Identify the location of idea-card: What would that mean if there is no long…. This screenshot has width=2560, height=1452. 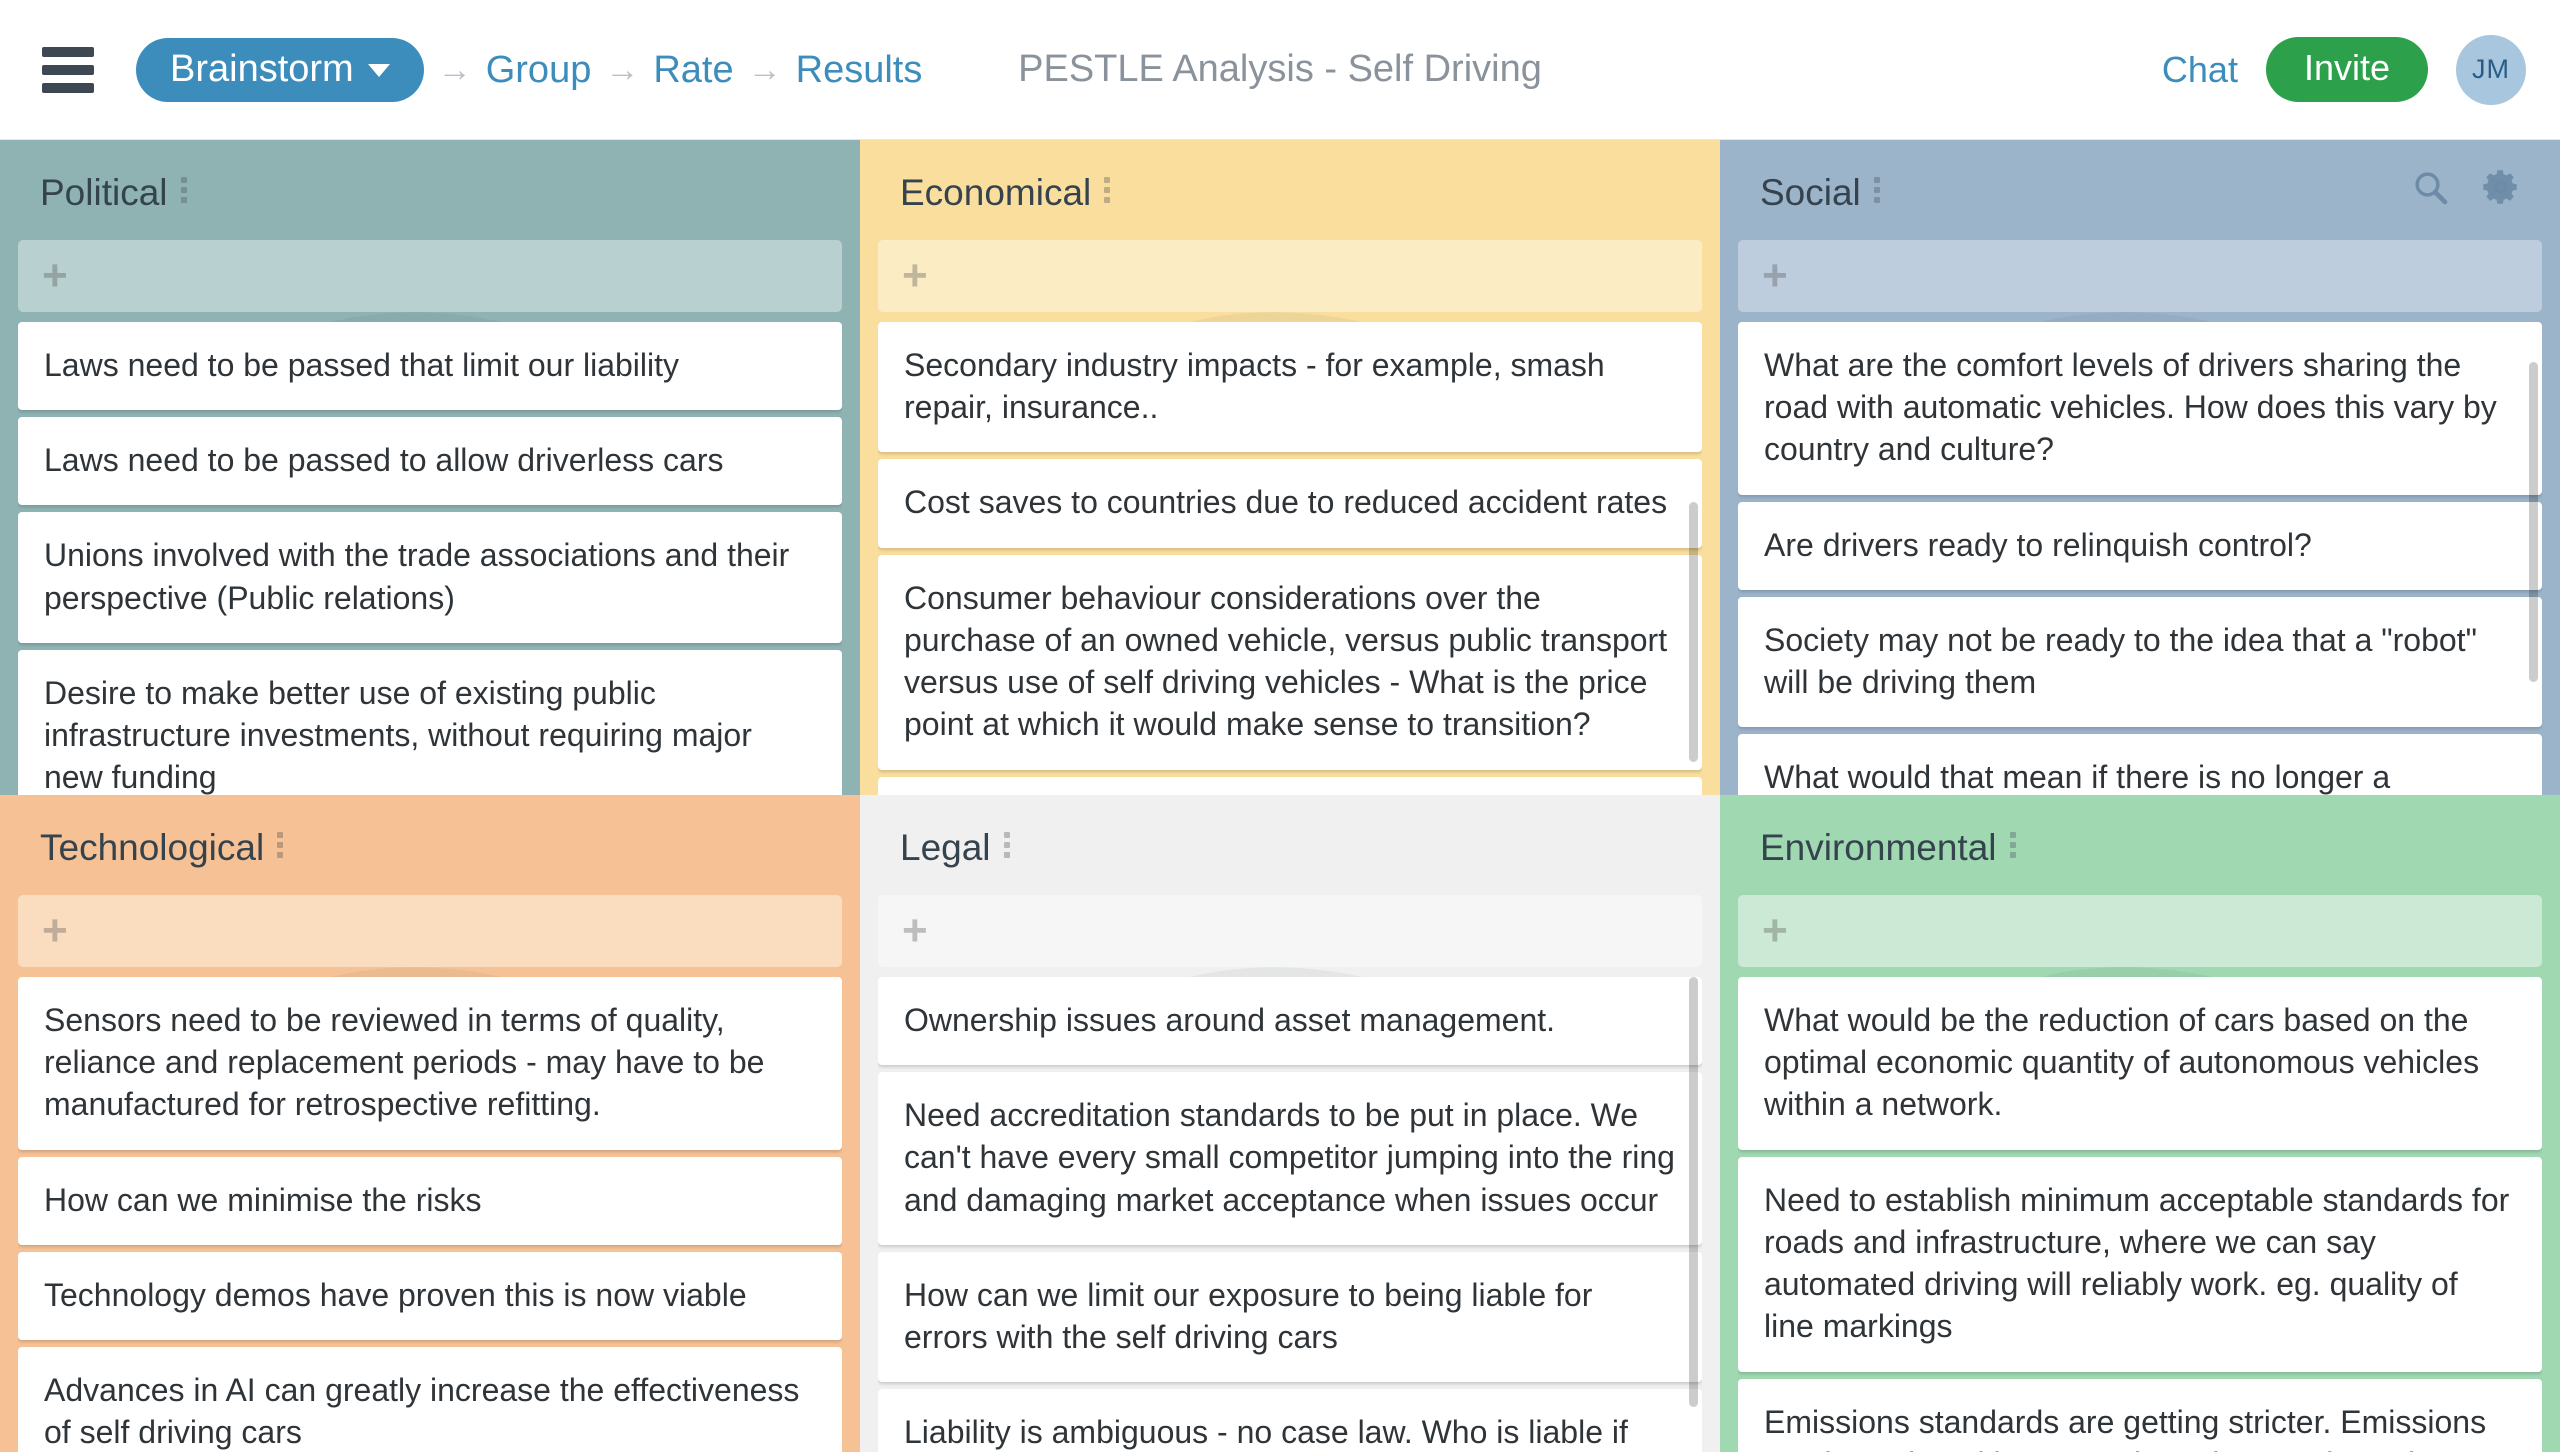
(2140, 764).